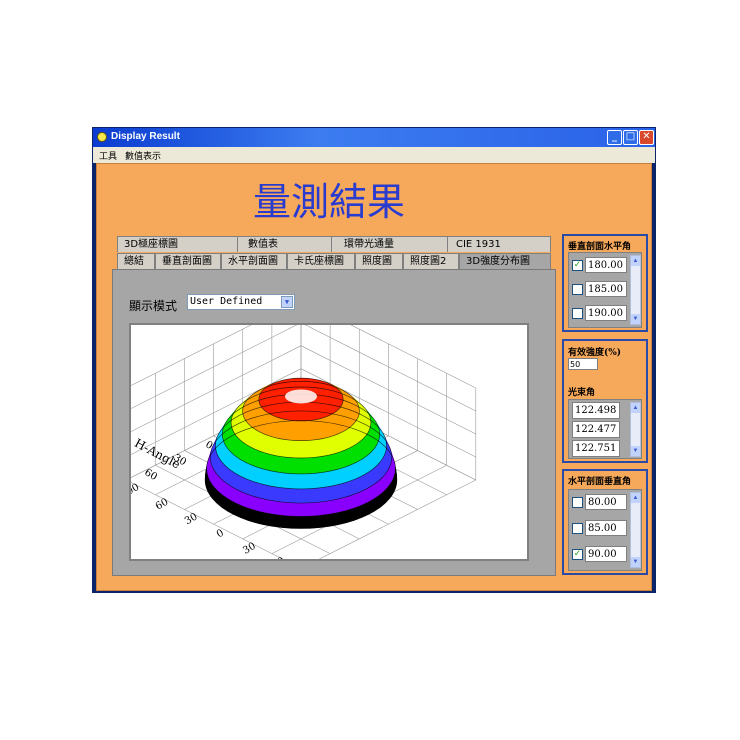 The image size is (740, 740). What do you see at coordinates (499, 244) in the screenshot?
I see `tab-cie-1931: CIE 1931` at bounding box center [499, 244].